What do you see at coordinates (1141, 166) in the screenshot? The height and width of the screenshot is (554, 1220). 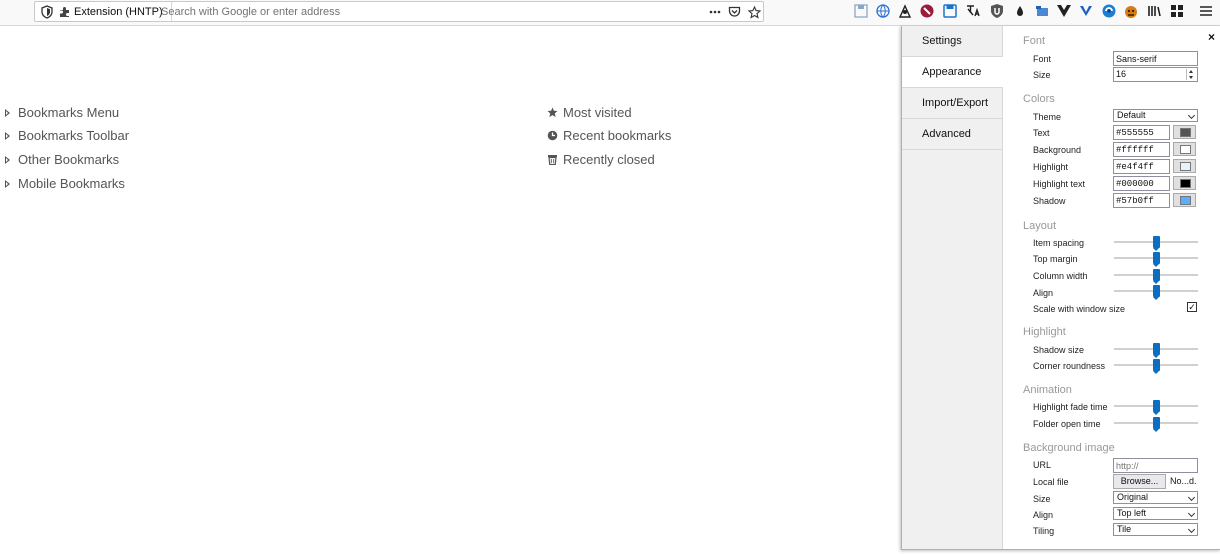 I see `highlight-color-input` at bounding box center [1141, 166].